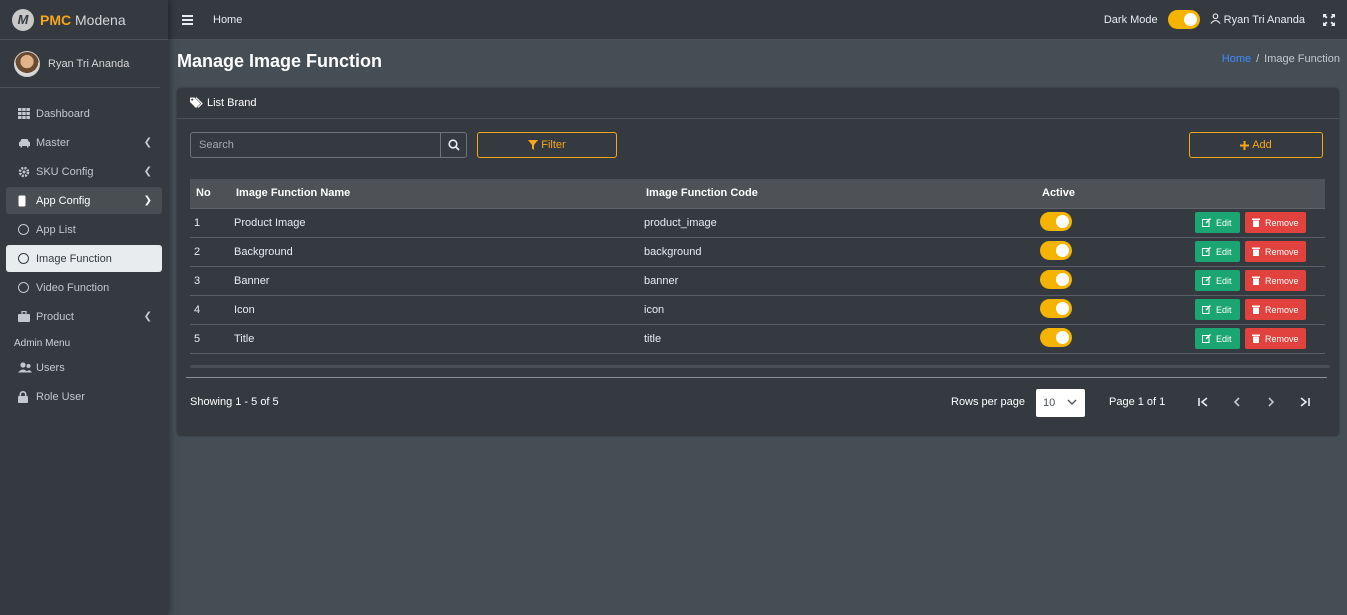 The width and height of the screenshot is (1347, 615). What do you see at coordinates (26, 201) in the screenshot?
I see `mobile-icon` at bounding box center [26, 201].